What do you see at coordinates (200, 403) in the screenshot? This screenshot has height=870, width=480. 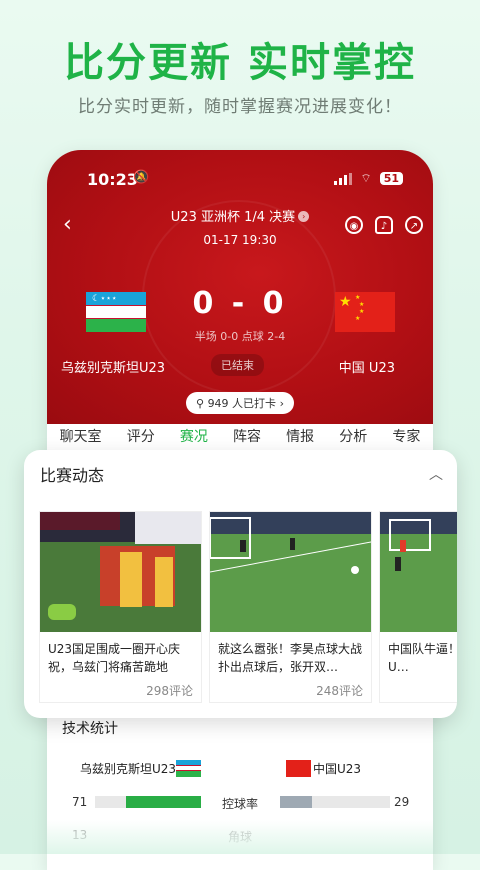 I see `location-icon: ⚲` at bounding box center [200, 403].